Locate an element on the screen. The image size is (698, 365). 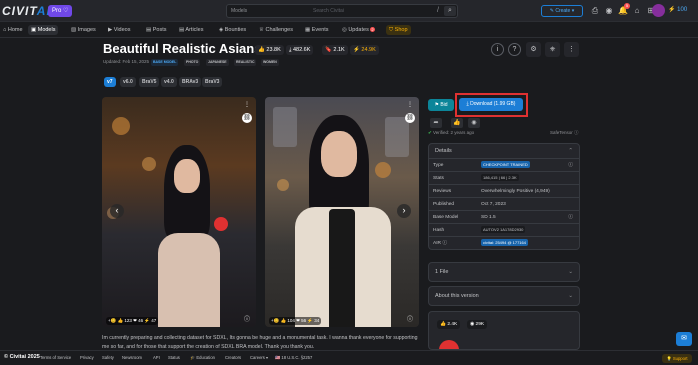
buzz-stat: ⚡ 24.9K is located at coordinates (364, 50).